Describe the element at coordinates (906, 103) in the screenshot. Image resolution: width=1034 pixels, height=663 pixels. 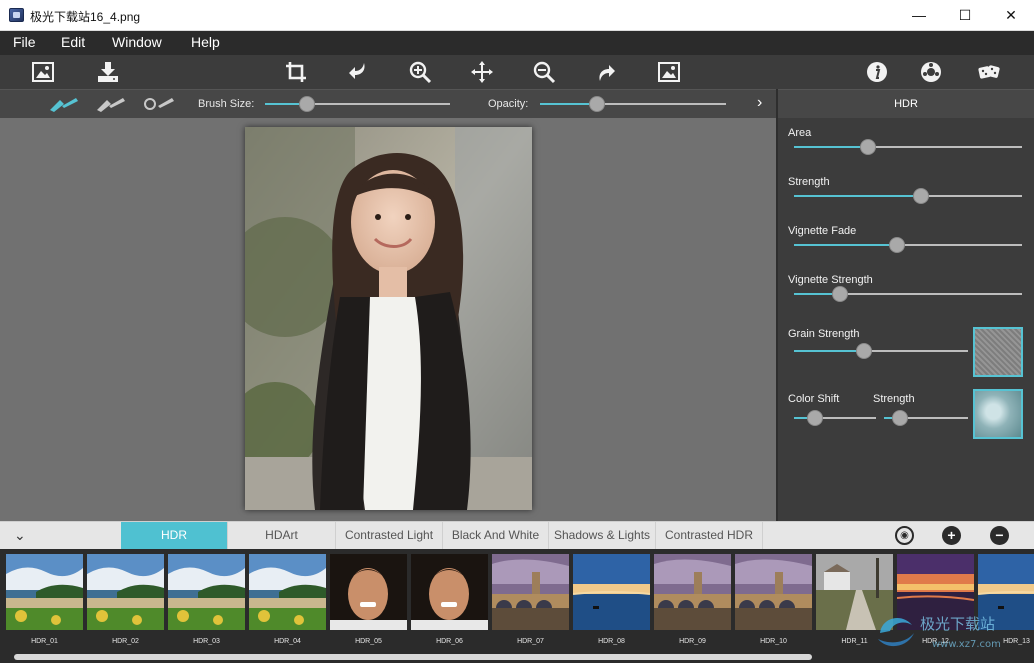
I see `panel-title: HDR` at that location.